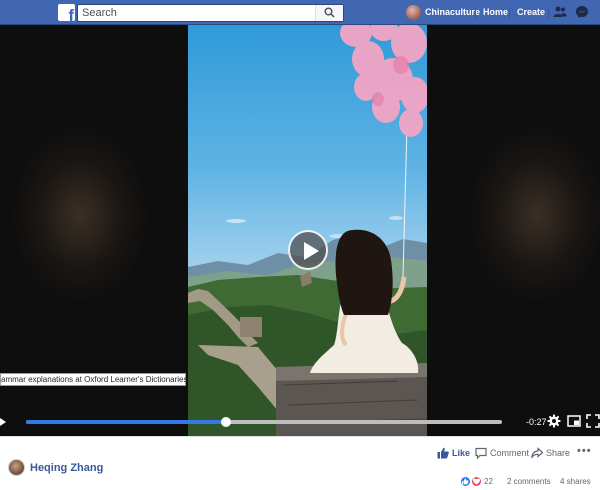 Image resolution: width=600 pixels, height=490 pixels. What do you see at coordinates (3, 422) in the screenshot?
I see `play-pause-icon` at bounding box center [3, 422].